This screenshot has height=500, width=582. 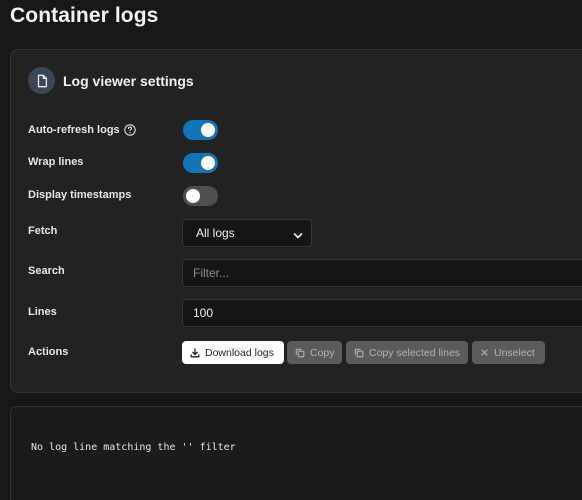 What do you see at coordinates (298, 236) in the screenshot?
I see `chevron-down-icon` at bounding box center [298, 236].